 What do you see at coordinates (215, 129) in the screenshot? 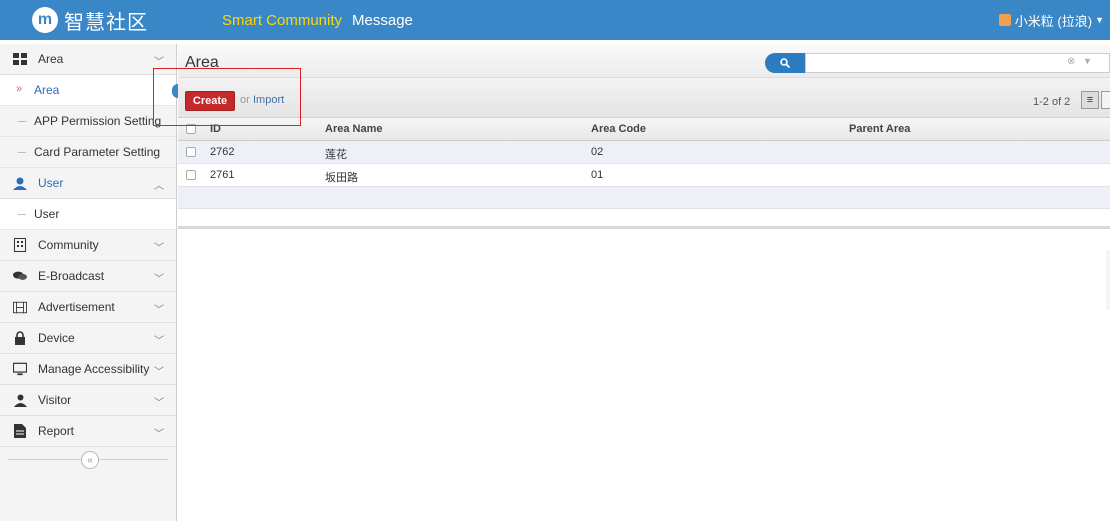
I see `column-header-id: ID` at bounding box center [215, 129].